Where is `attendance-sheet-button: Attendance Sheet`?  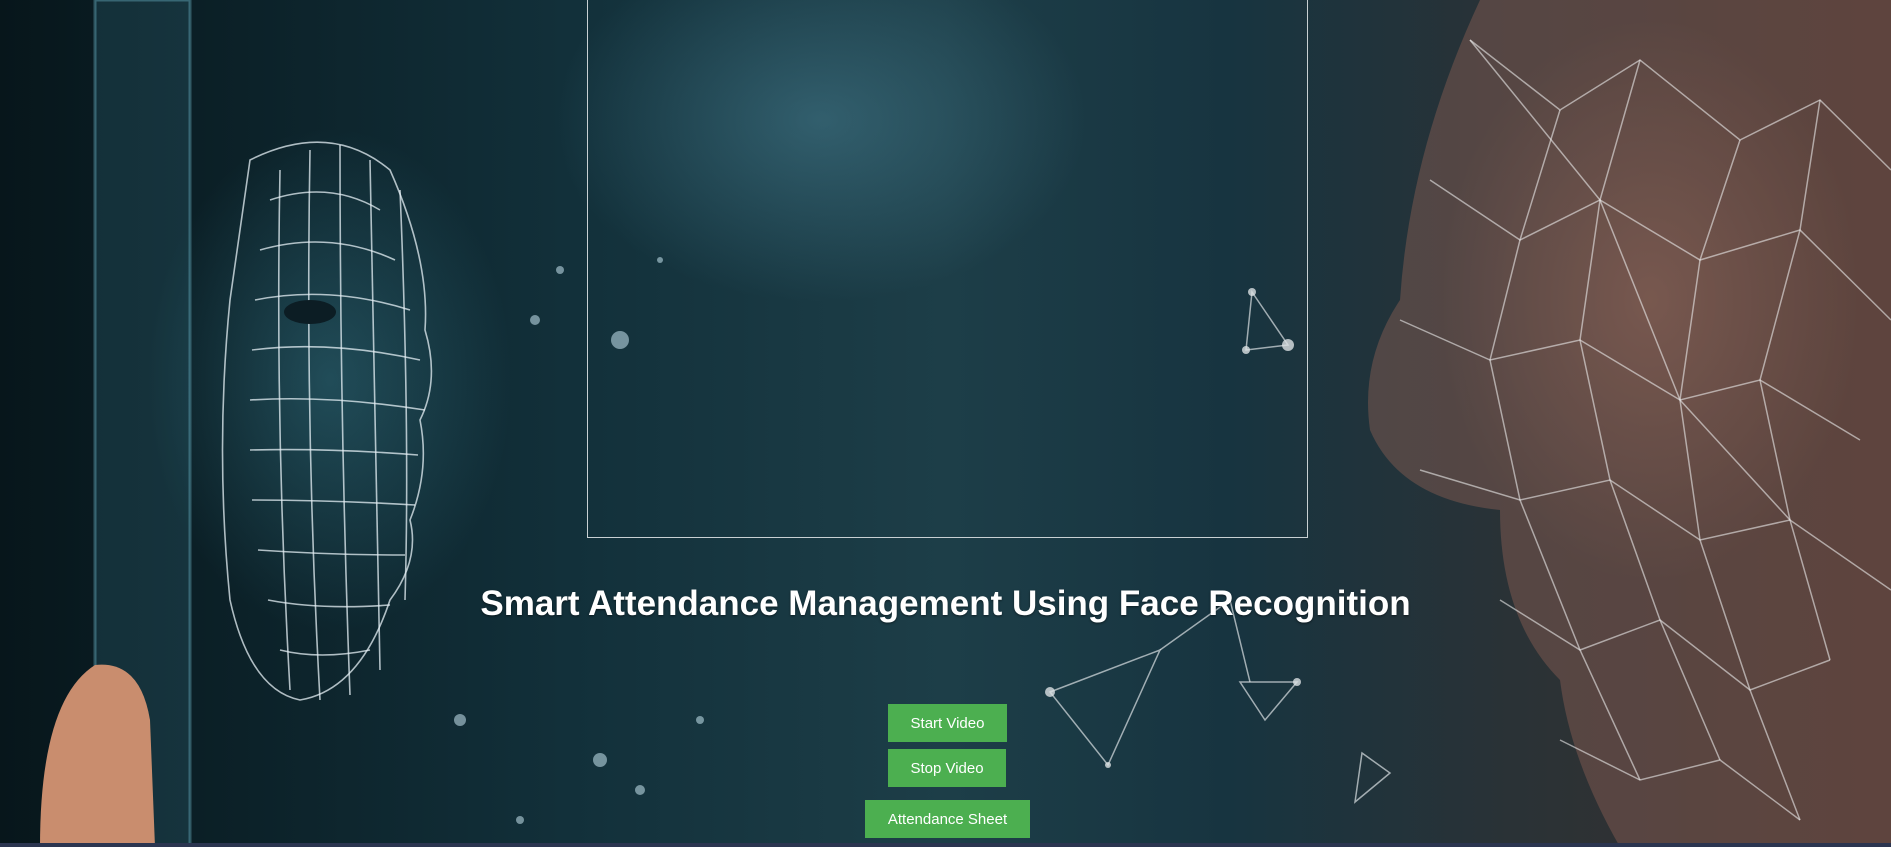
attendance-sheet-button: Attendance Sheet is located at coordinates (947, 819).